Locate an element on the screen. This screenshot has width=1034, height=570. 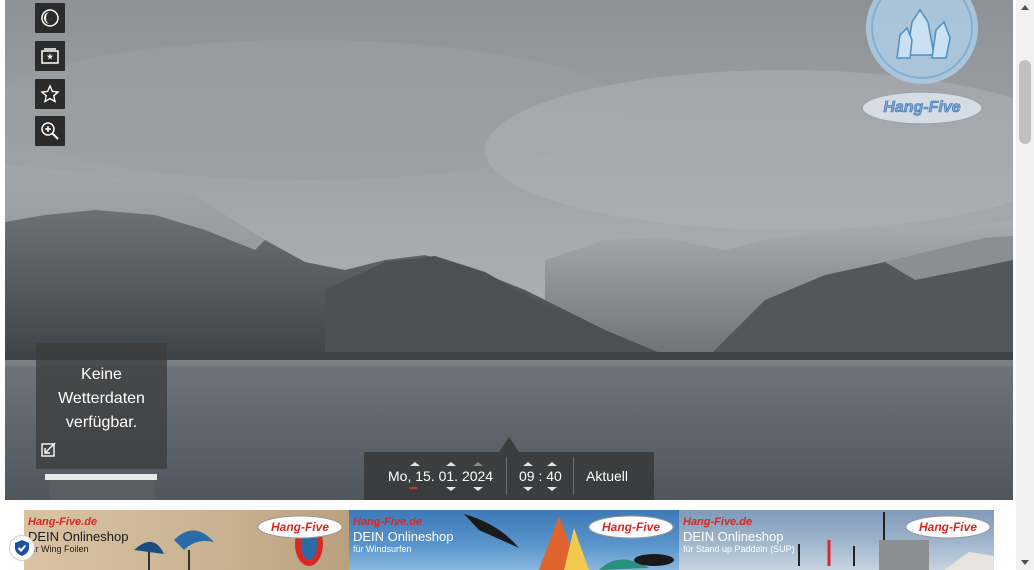
hour: 09 is located at coordinates (527, 476).